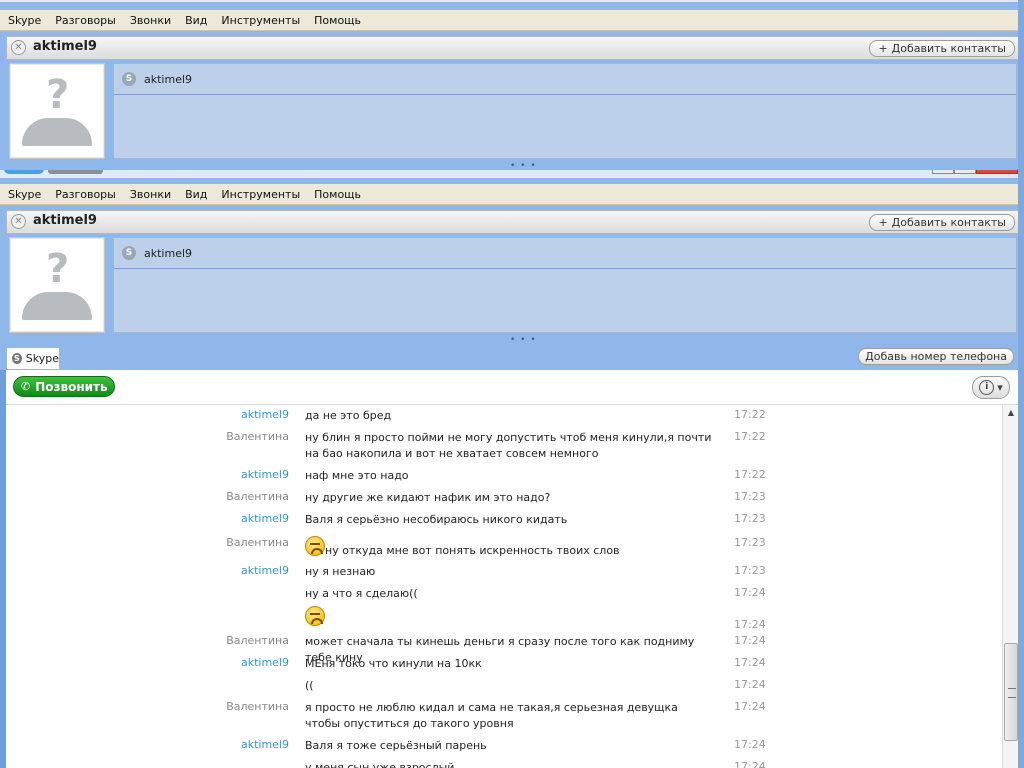 This screenshot has height=768, width=1024. Describe the element at coordinates (1010, 586) in the screenshot. I see `chat-scrollbar: ▲` at that location.